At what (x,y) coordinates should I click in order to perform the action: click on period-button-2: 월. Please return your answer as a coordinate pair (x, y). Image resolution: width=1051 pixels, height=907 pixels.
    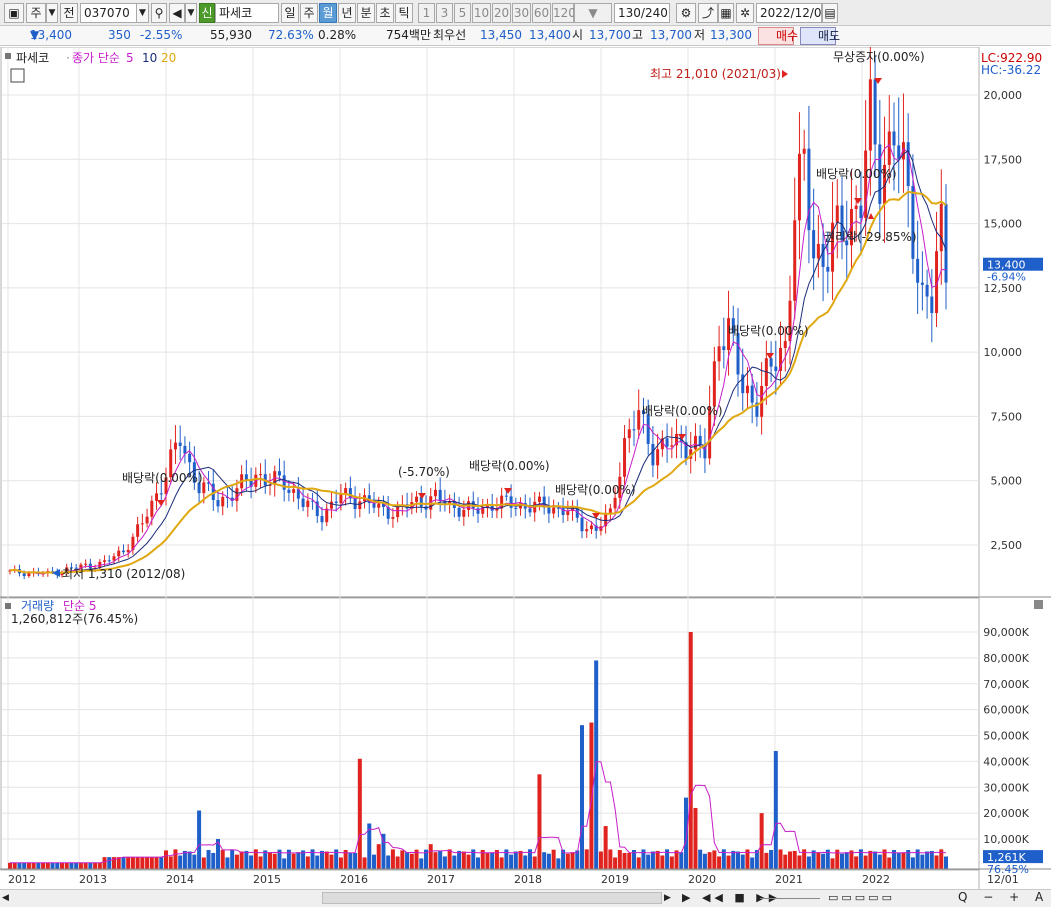
    Looking at the image, I should click on (328, 13).